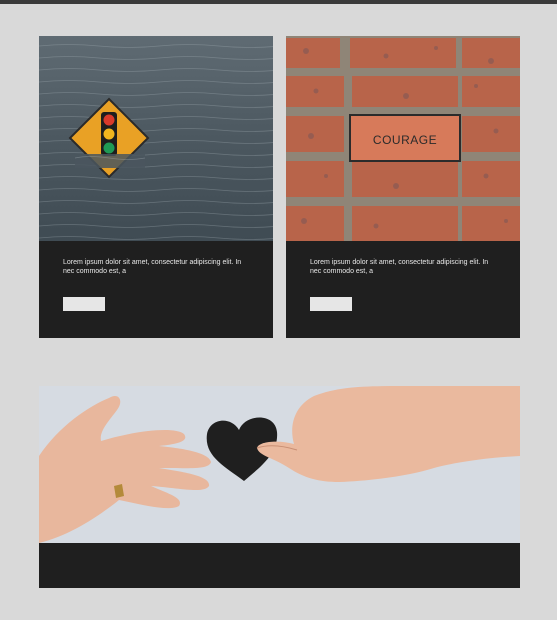 This screenshot has width=557, height=620. I want to click on brick-wall-photo: COURAGE, so click(403, 138).